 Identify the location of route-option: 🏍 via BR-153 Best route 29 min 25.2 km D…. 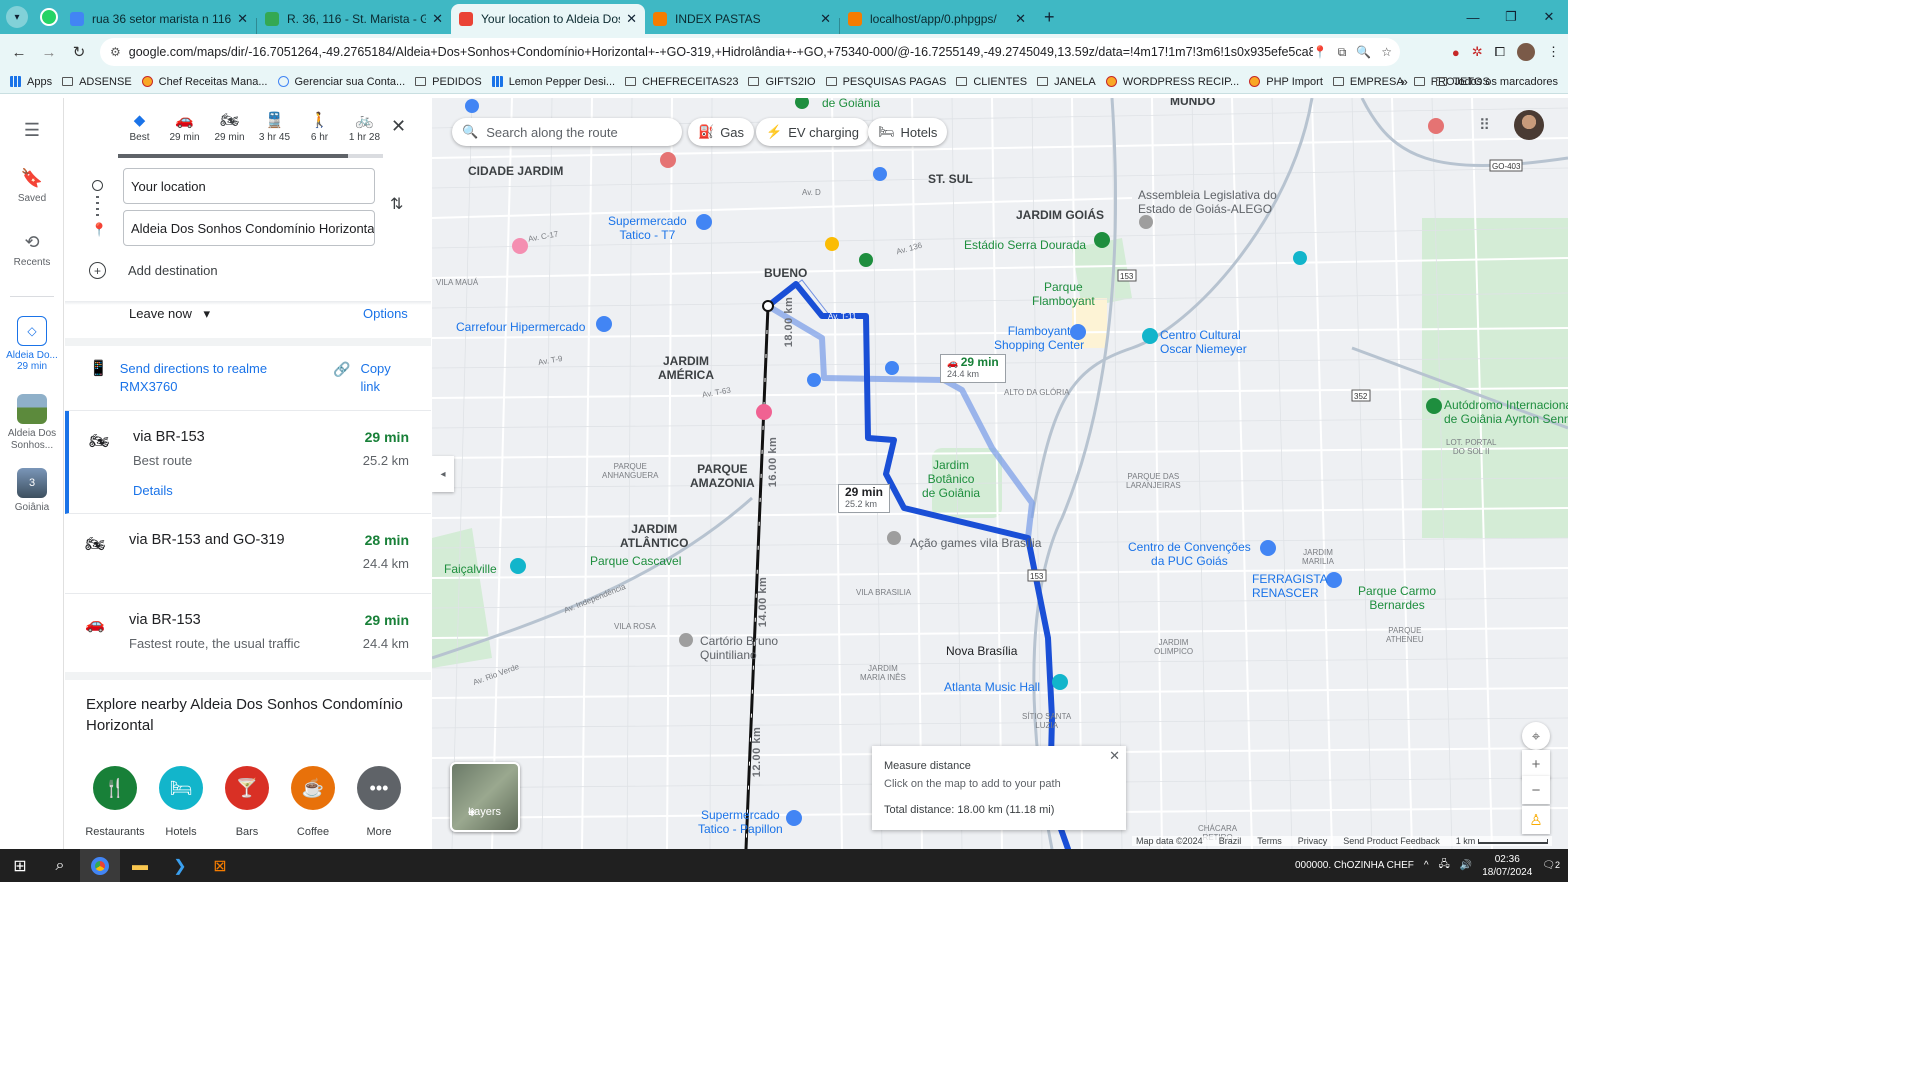
(248, 462).